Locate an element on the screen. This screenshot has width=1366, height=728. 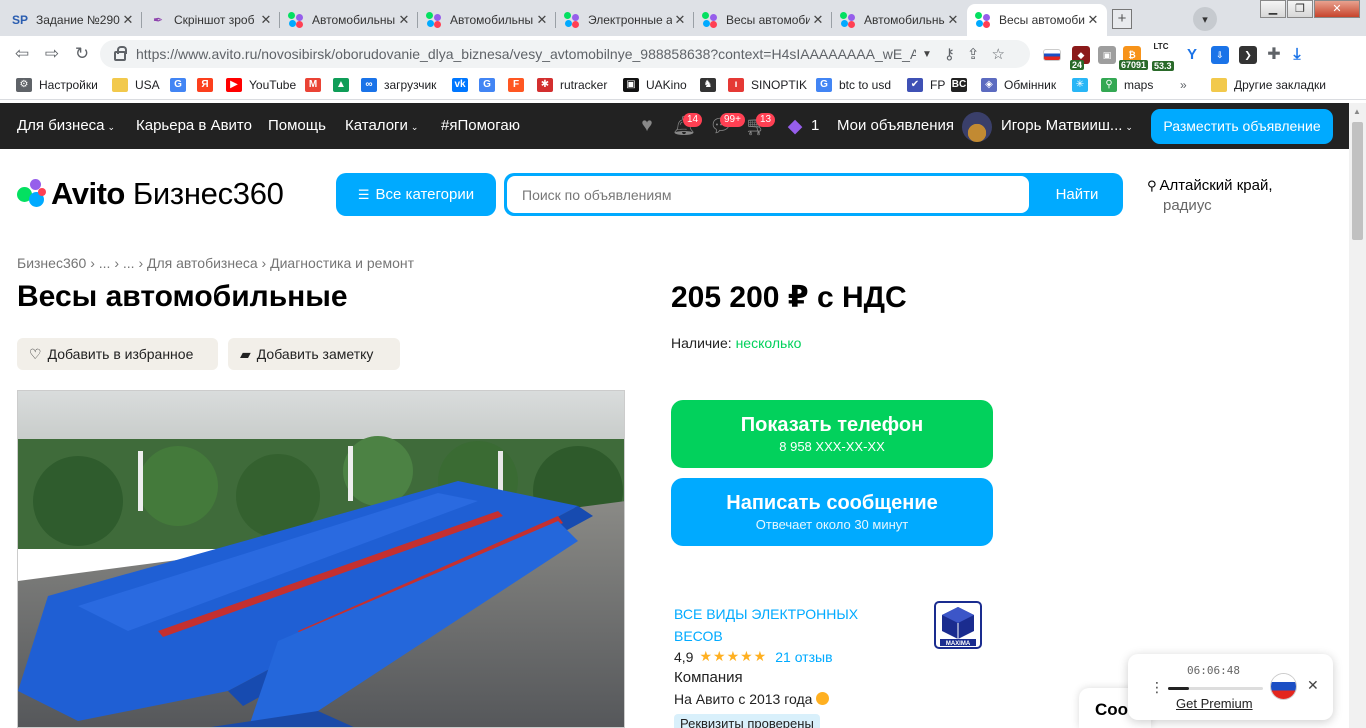
user-menu: Игорь Матвииш... ⌄ is located at coordinates (1067, 125).